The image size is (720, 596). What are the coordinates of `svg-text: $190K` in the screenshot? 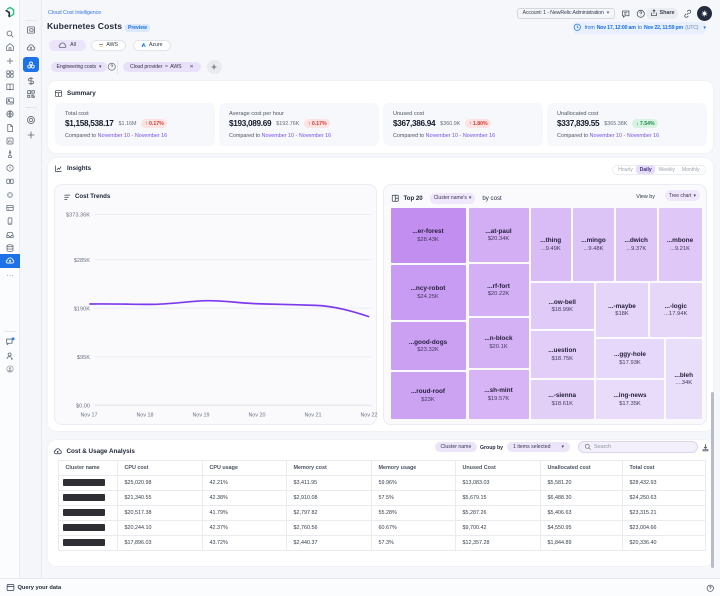 It's located at (81, 309).